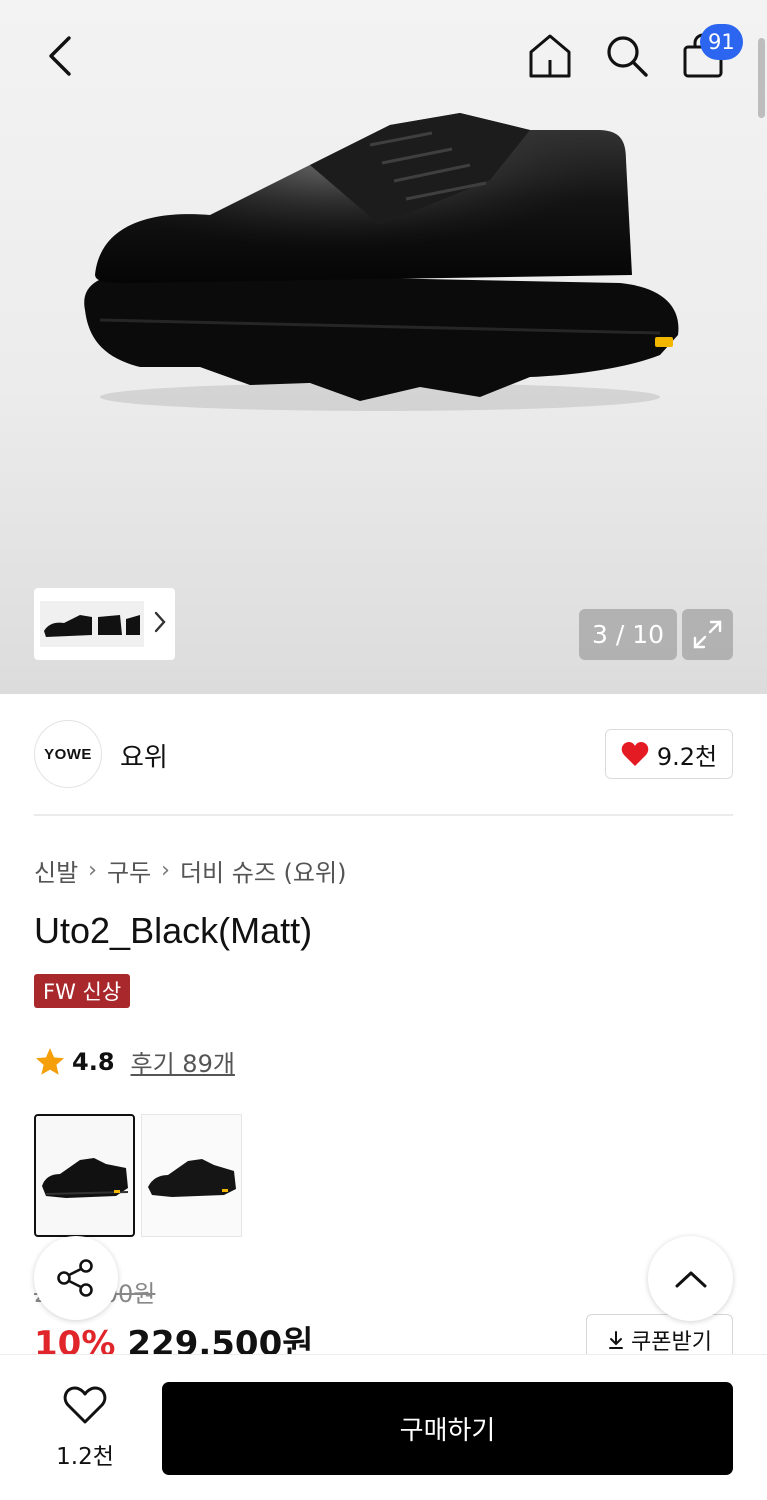 Image resolution: width=767 pixels, height=1500 pixels. I want to click on color-option-selected, so click(84, 1175).